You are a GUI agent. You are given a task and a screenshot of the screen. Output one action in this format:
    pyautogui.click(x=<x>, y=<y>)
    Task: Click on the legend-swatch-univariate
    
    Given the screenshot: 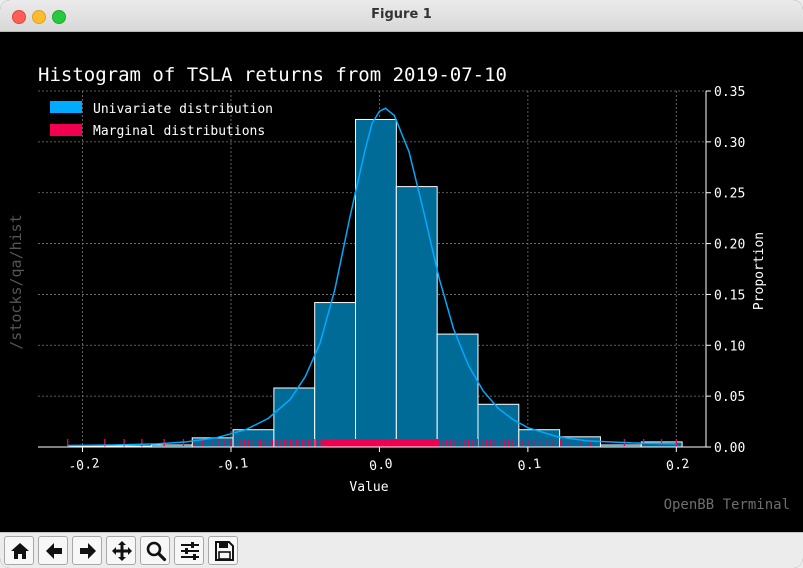 What is the action you would take?
    pyautogui.click(x=66, y=107)
    